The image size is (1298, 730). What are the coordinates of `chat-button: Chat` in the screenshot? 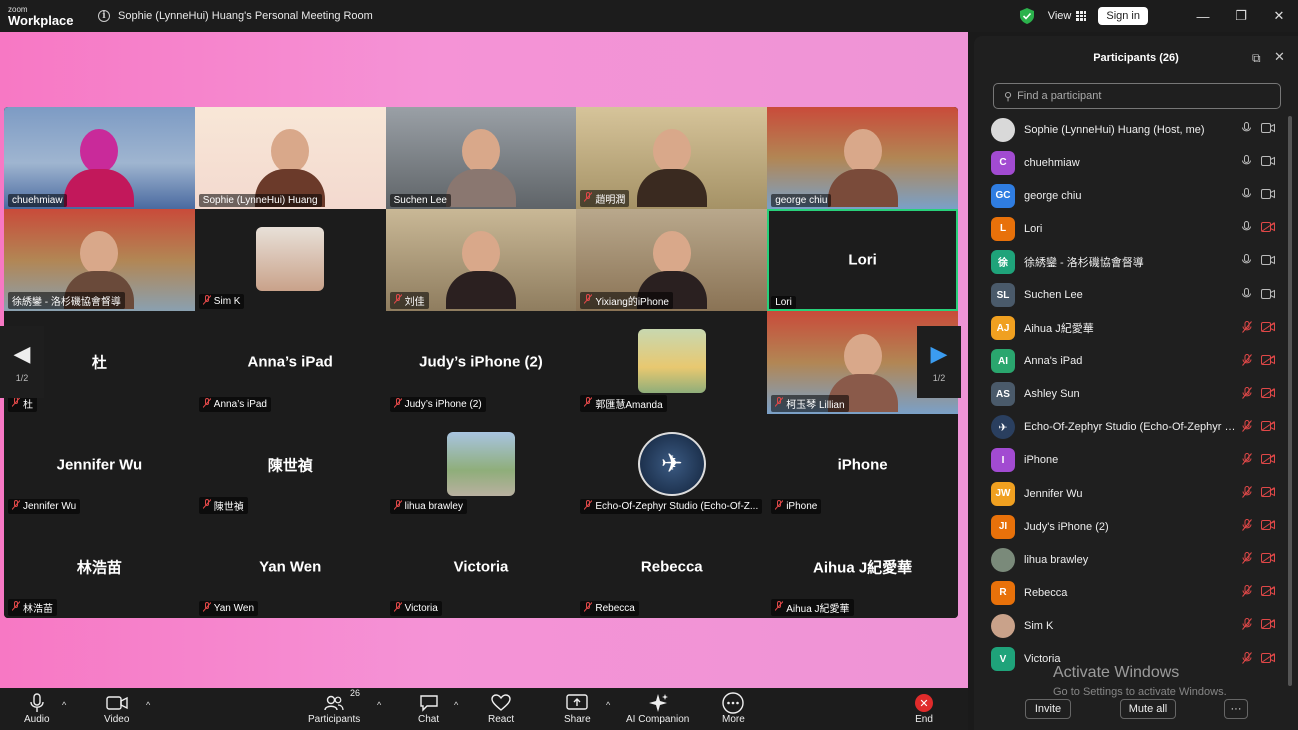 It's located at (428, 708).